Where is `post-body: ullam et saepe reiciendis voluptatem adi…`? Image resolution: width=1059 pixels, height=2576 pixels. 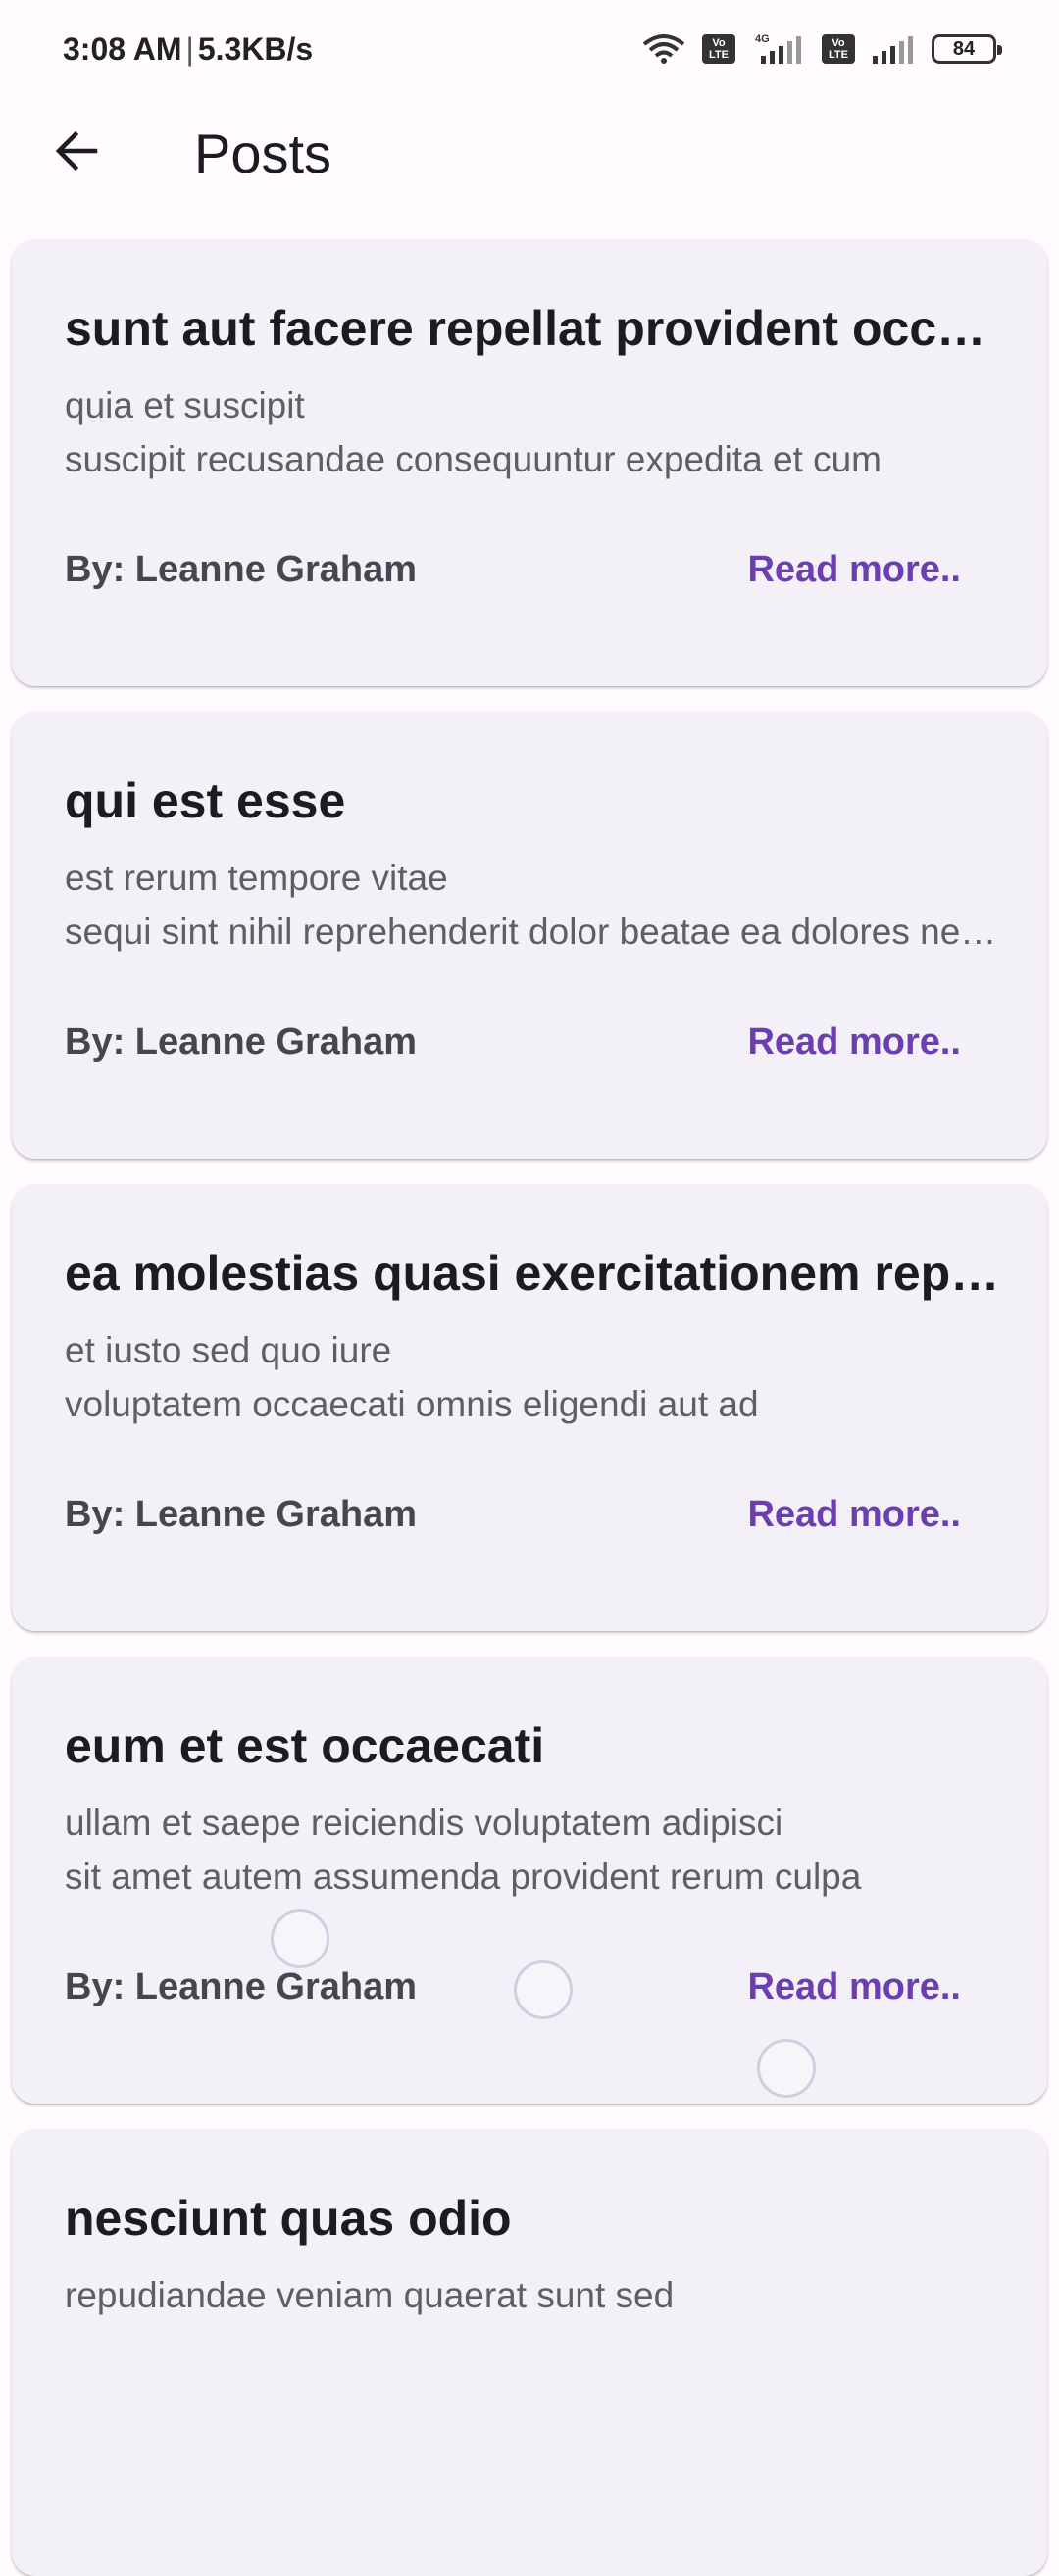
post-body: ullam et saepe reiciendis voluptatem adi… is located at coordinates (535, 1850).